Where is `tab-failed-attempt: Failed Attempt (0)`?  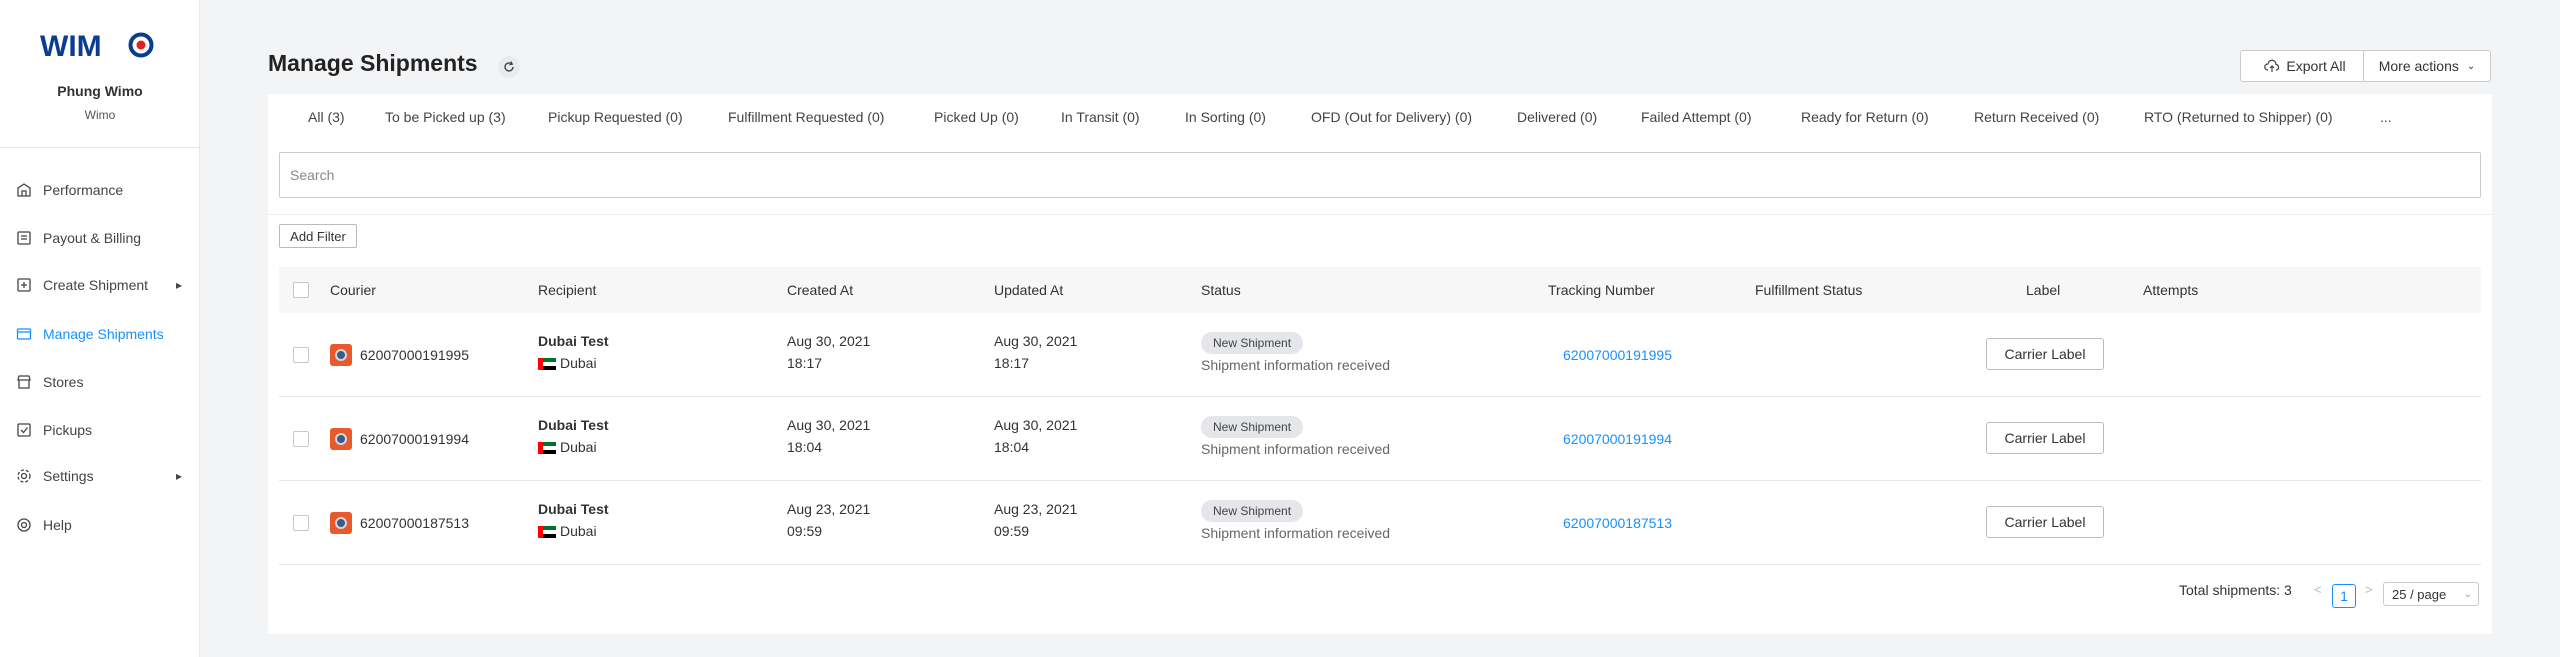
tab-failed-attempt: Failed Attempt (0) is located at coordinates (1696, 117).